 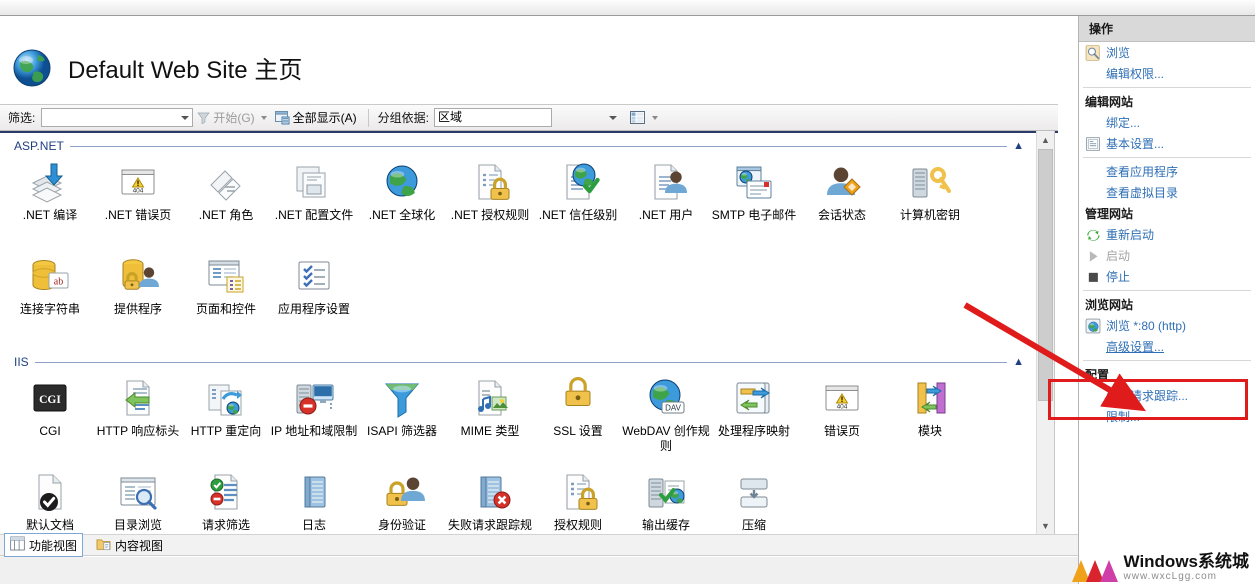 What do you see at coordinates (314, 191) in the screenshot?
I see `feature-tile: .NET 配置文件` at bounding box center [314, 191].